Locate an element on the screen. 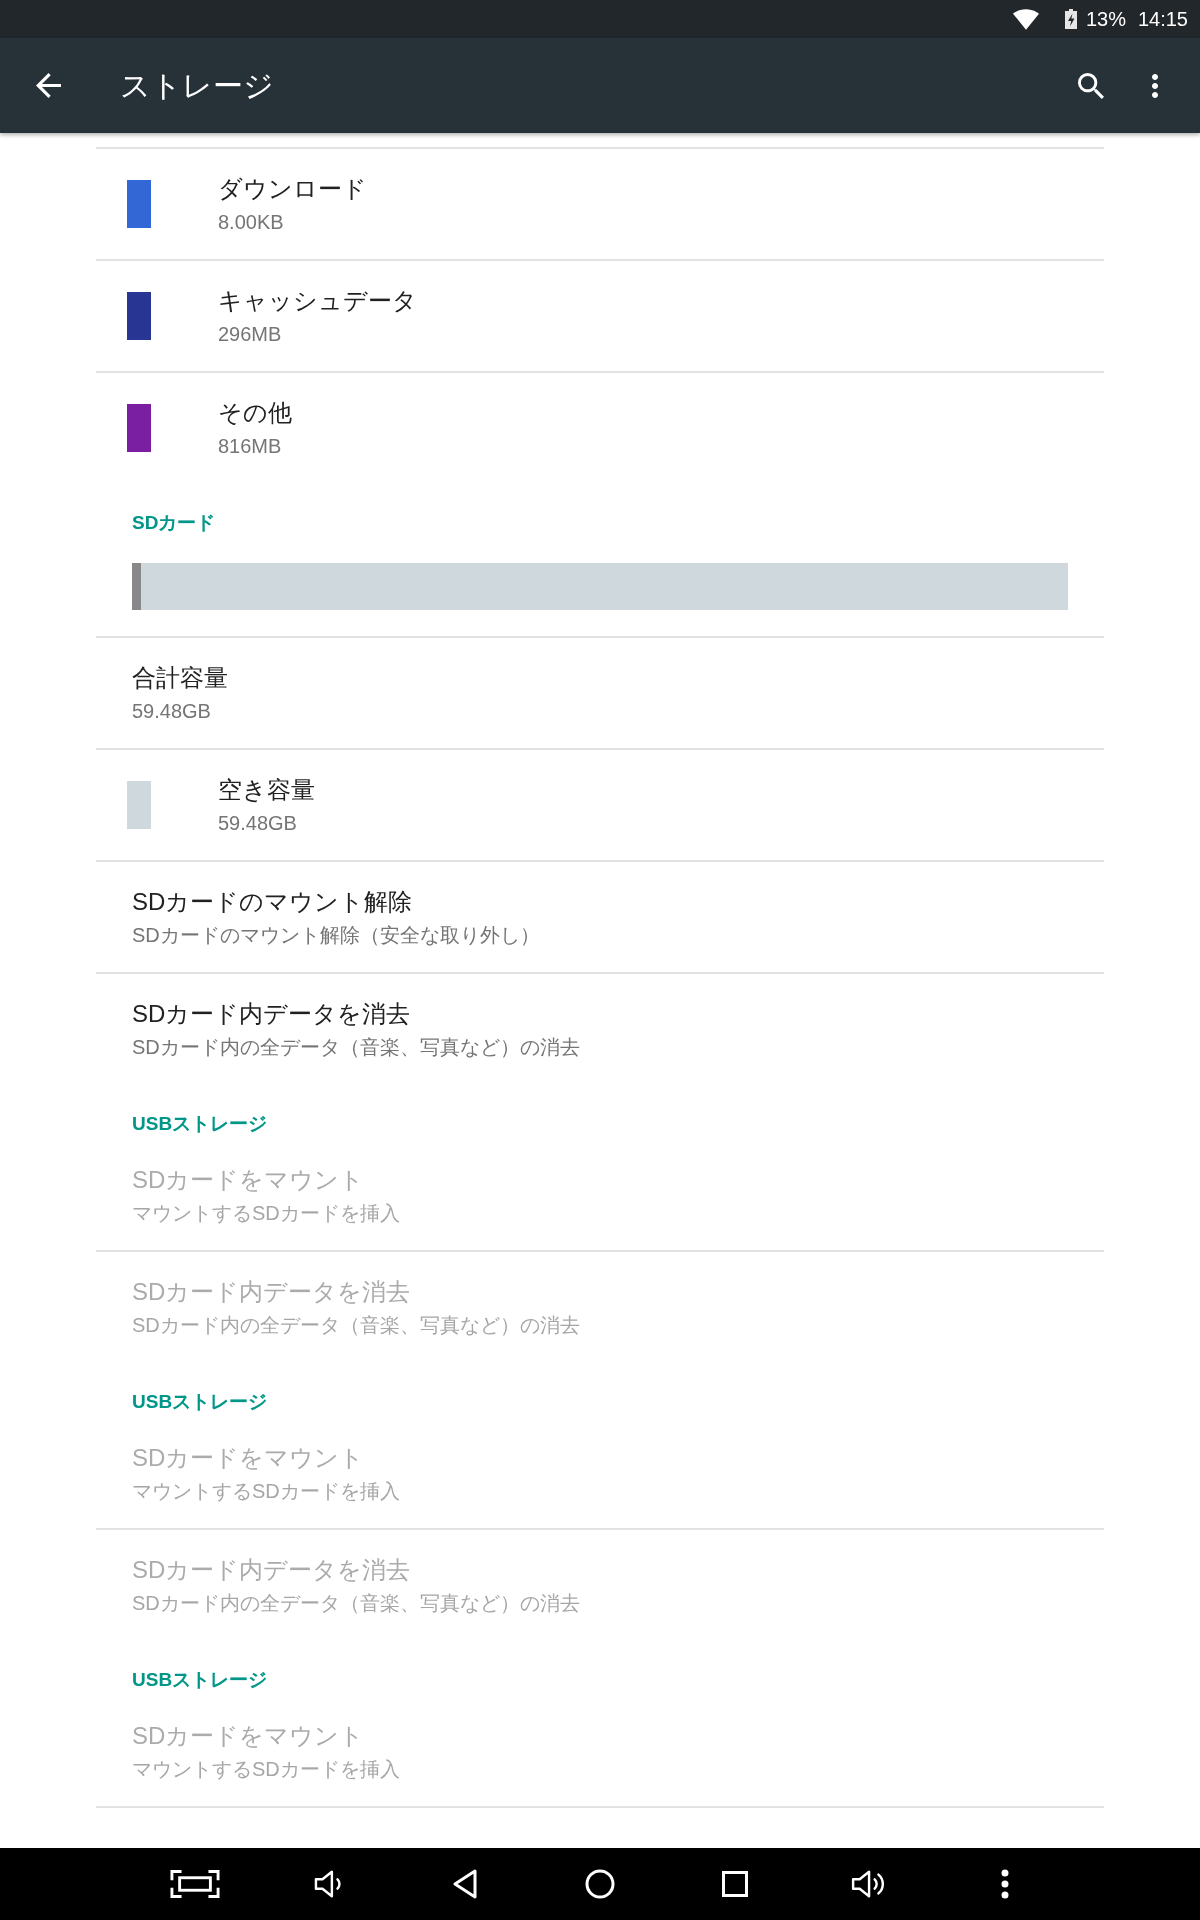 Image resolution: width=1200 pixels, height=1920 pixels. item-summary: 816MB is located at coordinates (250, 446).